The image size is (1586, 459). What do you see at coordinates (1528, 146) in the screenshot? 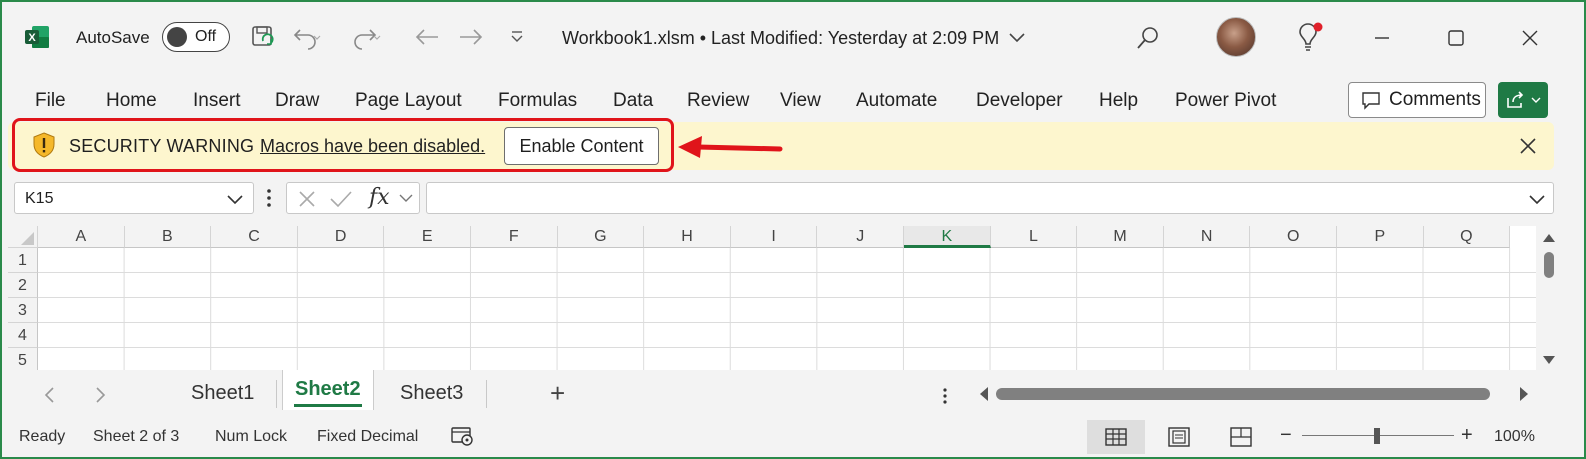
I see `close-warning-icon` at bounding box center [1528, 146].